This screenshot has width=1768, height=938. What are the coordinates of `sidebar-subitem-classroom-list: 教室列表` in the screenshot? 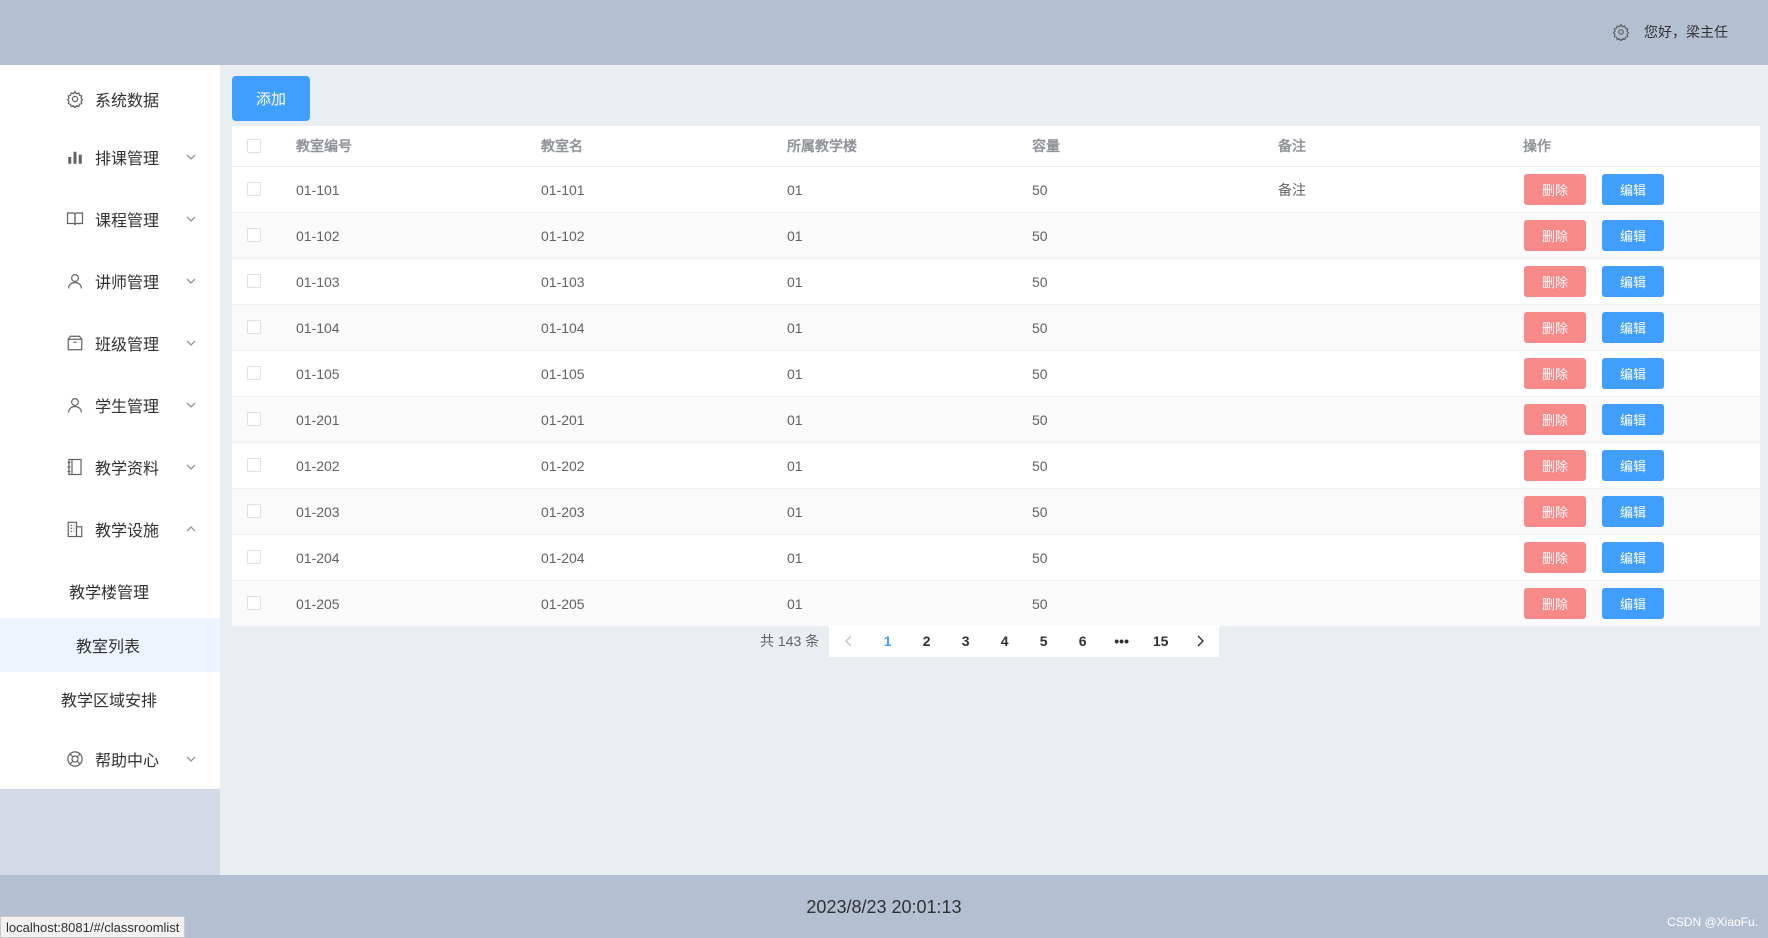 It's located at (110, 645).